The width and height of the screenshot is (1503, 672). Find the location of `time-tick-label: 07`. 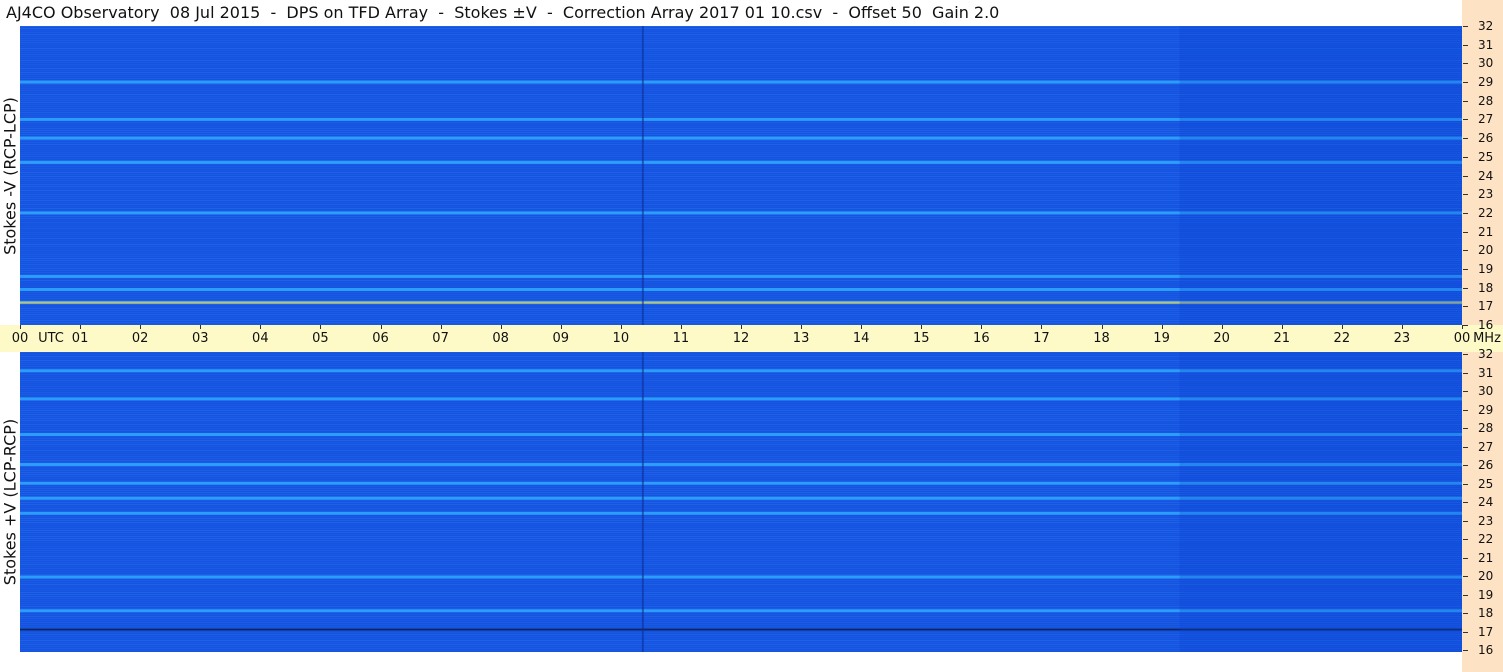

time-tick-label: 07 is located at coordinates (440, 338).